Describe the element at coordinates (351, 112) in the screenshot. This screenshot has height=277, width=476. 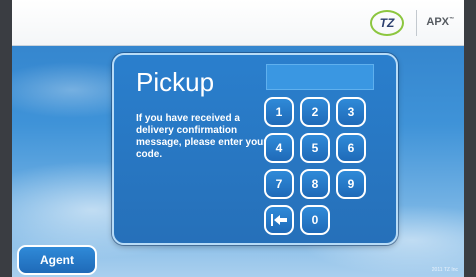
I see `key-3: 3` at that location.